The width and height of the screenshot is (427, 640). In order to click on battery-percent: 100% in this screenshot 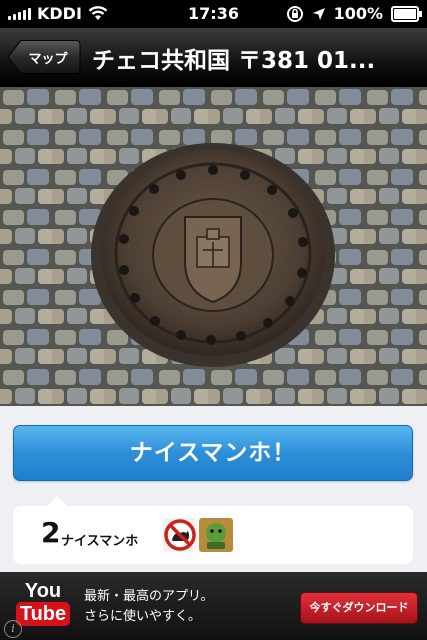, I will do `click(358, 13)`.